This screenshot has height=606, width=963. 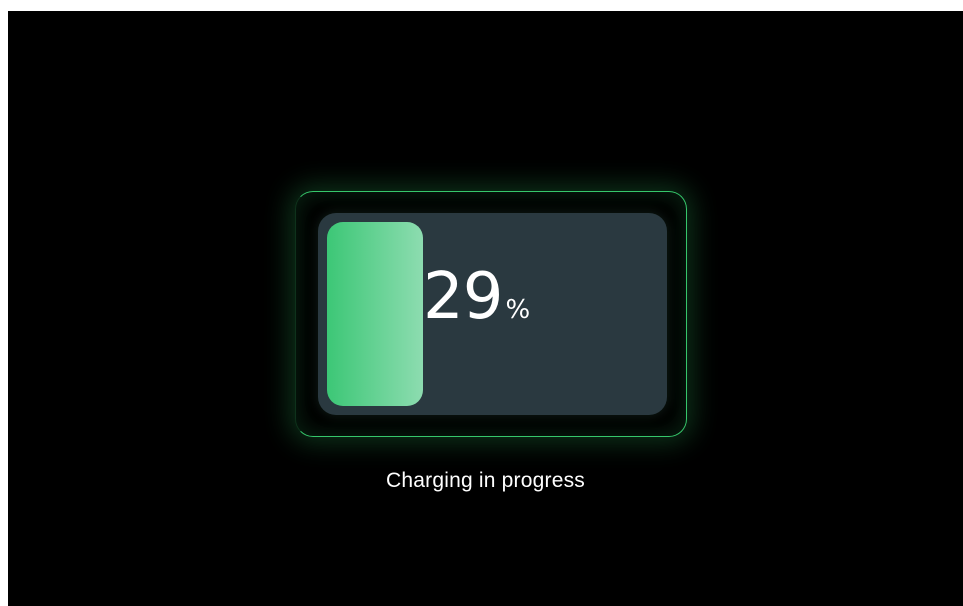 What do you see at coordinates (485, 480) in the screenshot?
I see `charging-status-label: Charging in progress` at bounding box center [485, 480].